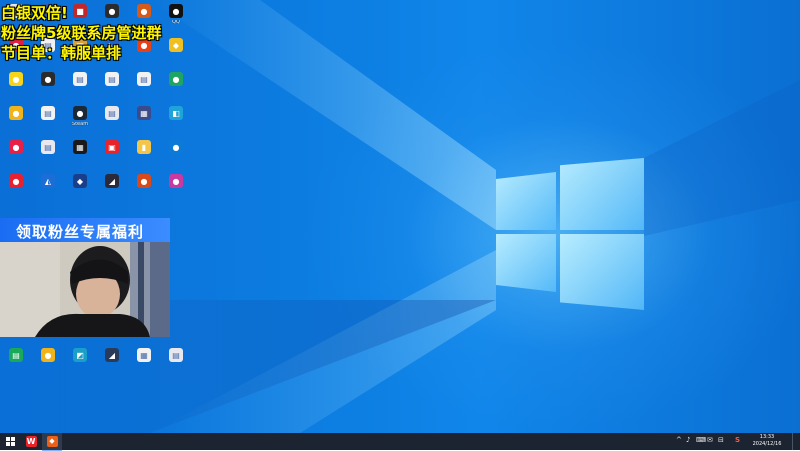 The width and height of the screenshot is (800, 451). What do you see at coordinates (701, 440) in the screenshot?
I see `tray-keyboard-icon: ⌨` at bounding box center [701, 440].